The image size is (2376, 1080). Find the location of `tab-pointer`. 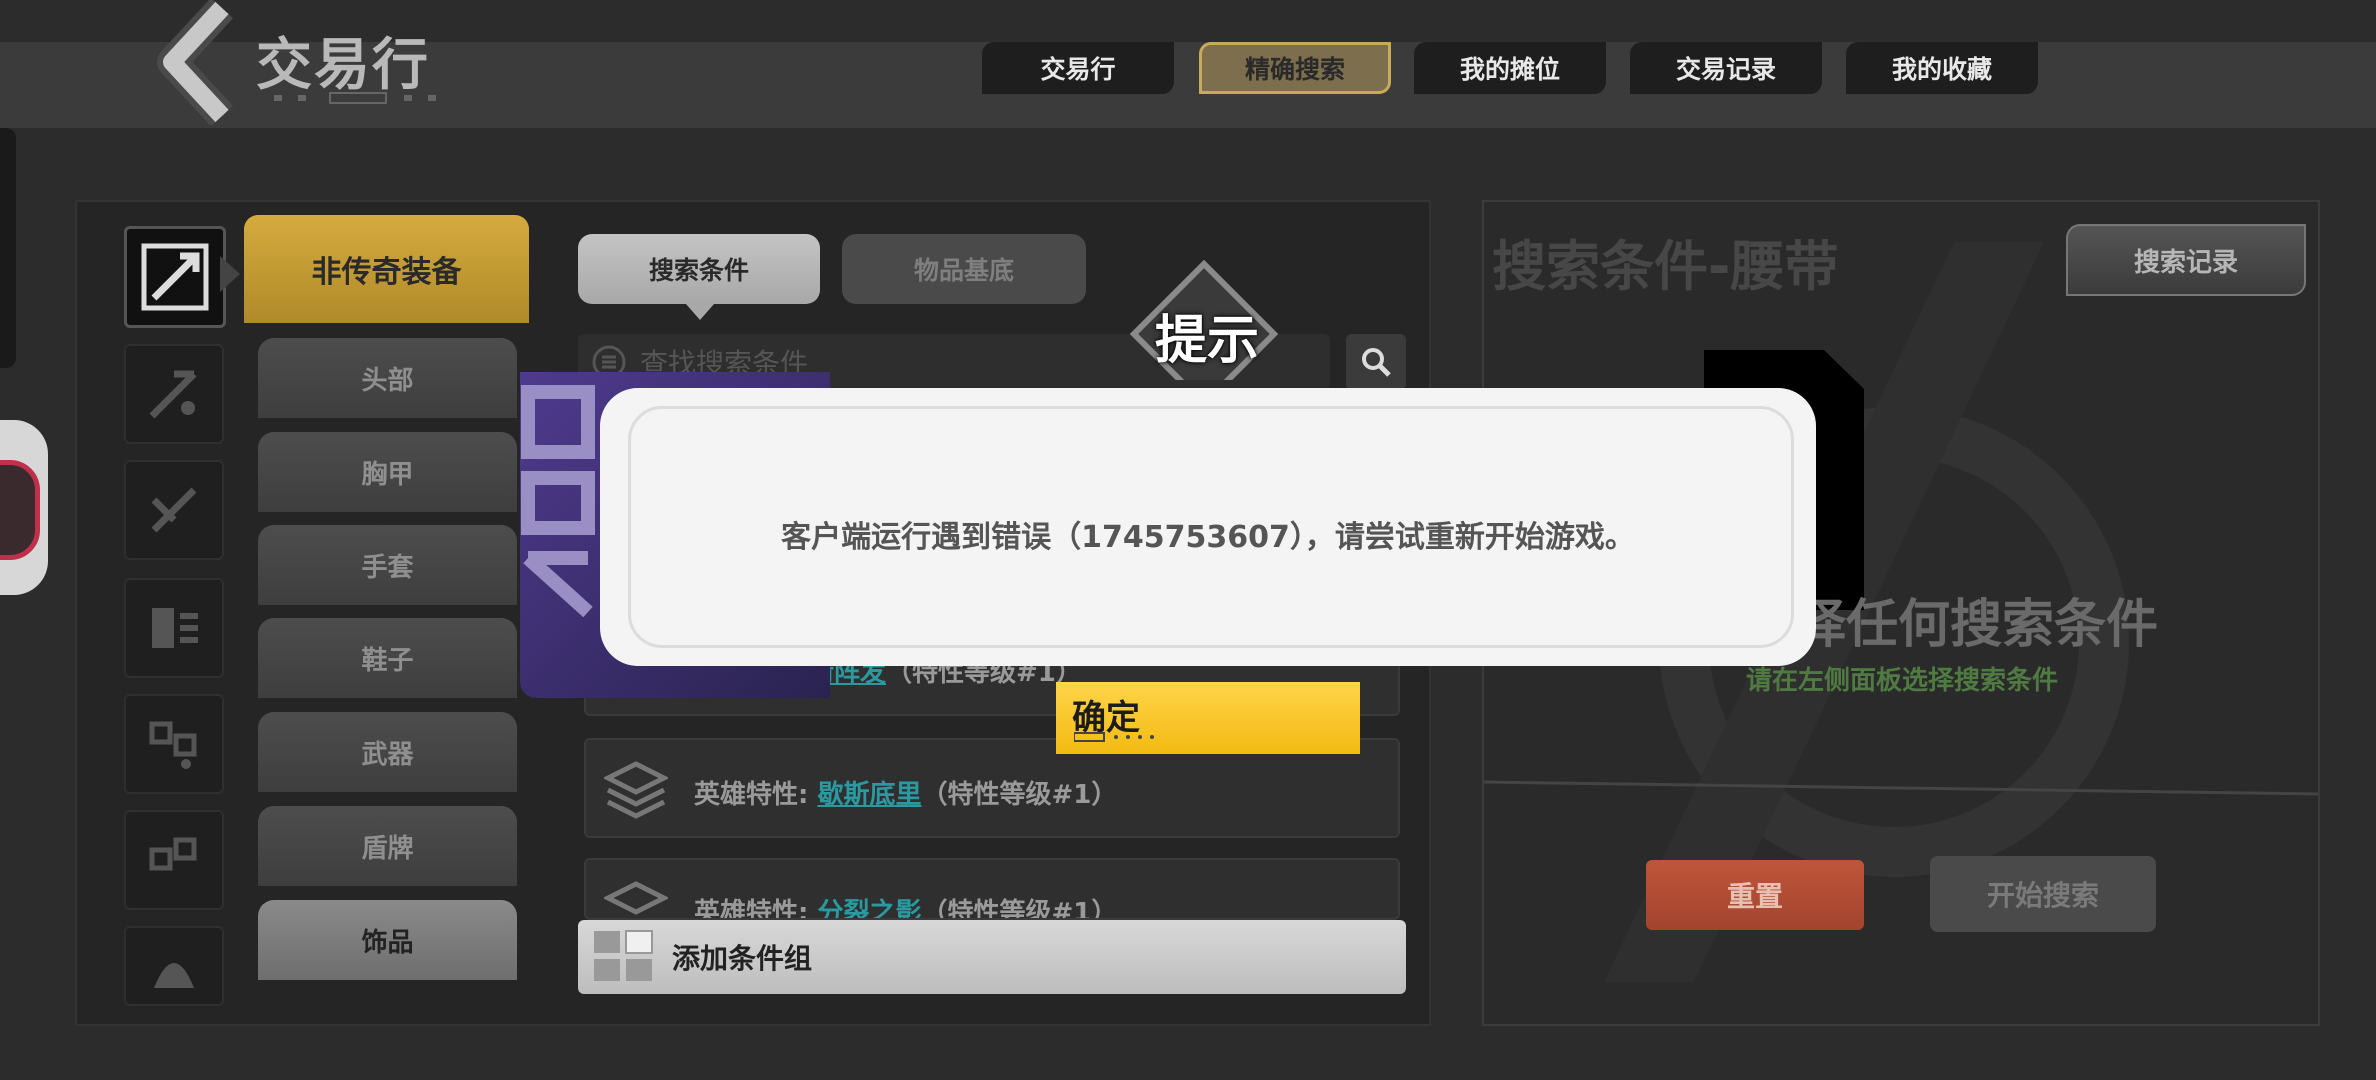

tab-pointer is located at coordinates (700, 312).